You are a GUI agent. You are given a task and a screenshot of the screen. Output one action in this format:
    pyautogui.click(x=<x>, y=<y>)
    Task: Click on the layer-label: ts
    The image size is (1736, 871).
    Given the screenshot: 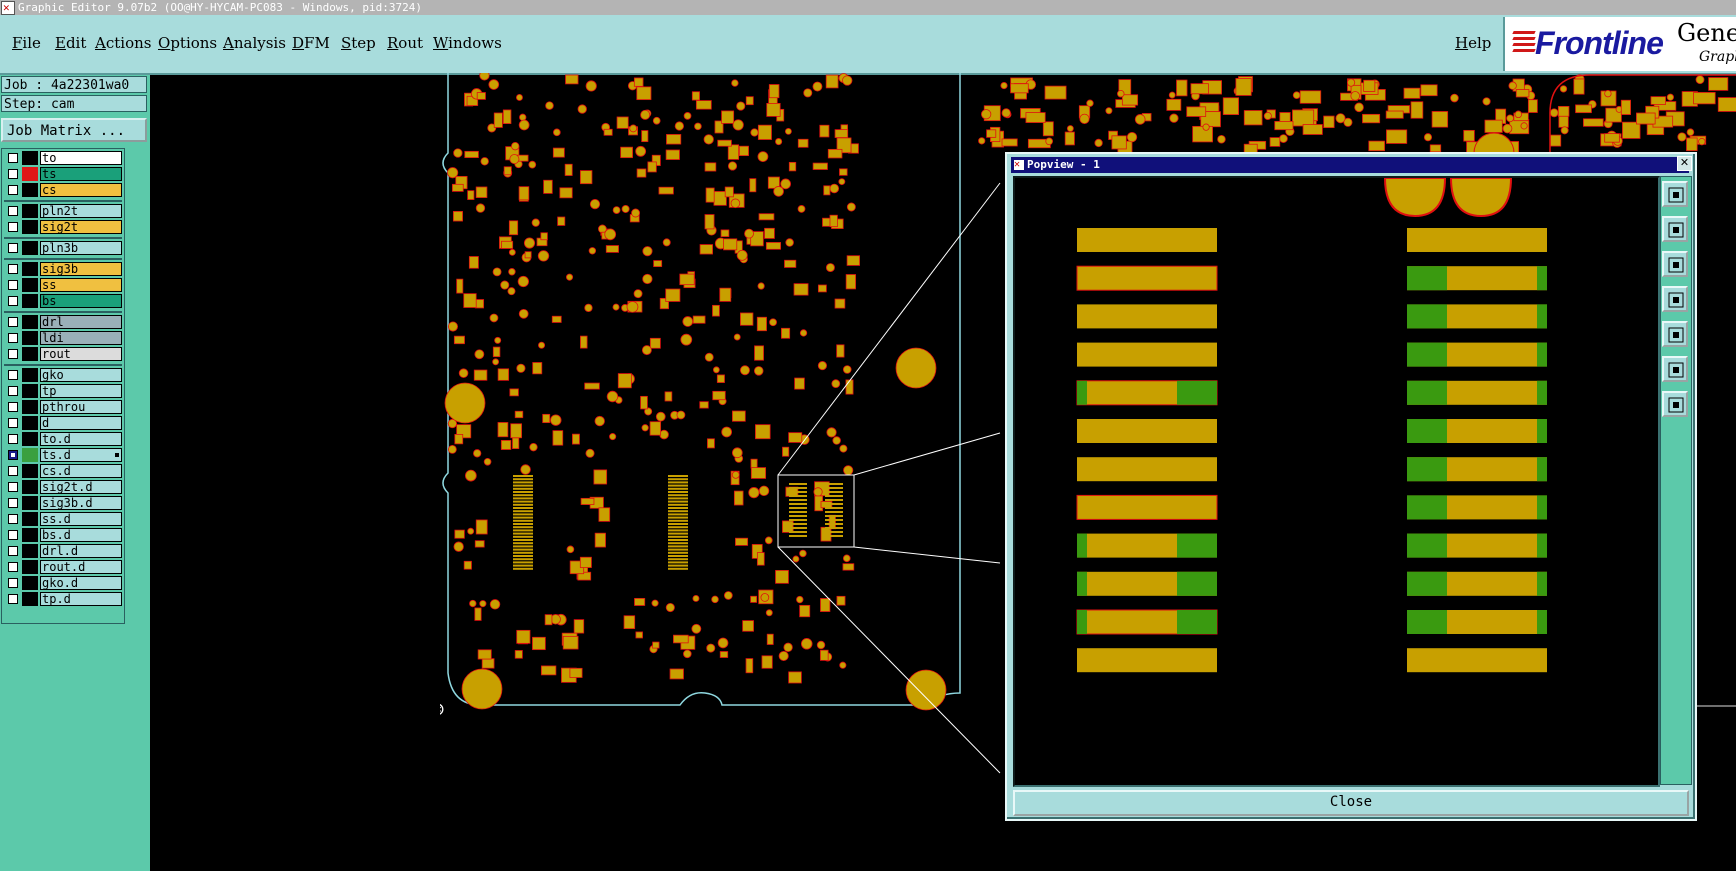 What is the action you would take?
    pyautogui.click(x=81, y=174)
    